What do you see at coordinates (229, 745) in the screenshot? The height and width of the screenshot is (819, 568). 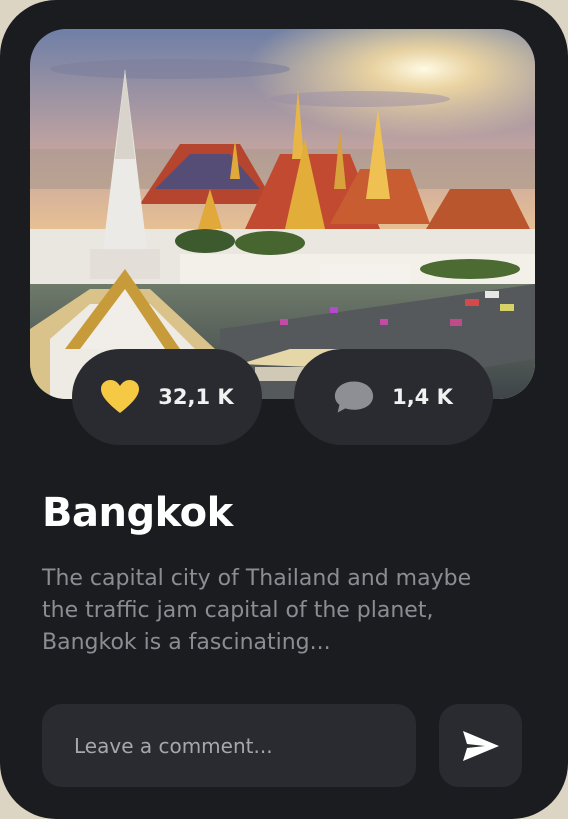 I see `comment-input` at bounding box center [229, 745].